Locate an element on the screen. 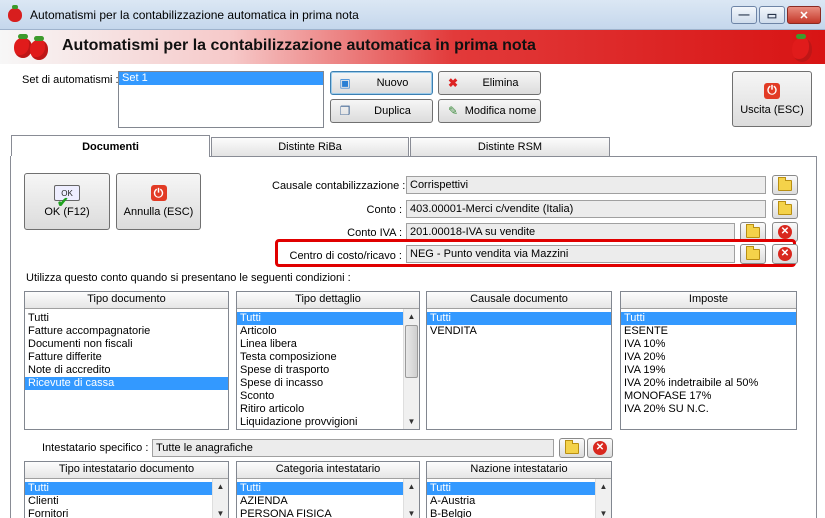  imposte-header: Imposte is located at coordinates (708, 300).